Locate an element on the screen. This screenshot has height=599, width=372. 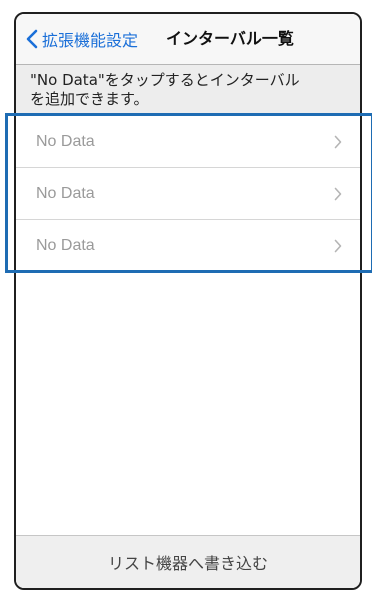
write-to-list-device-label: リスト機器へ書き込む is located at coordinates (187, 563).